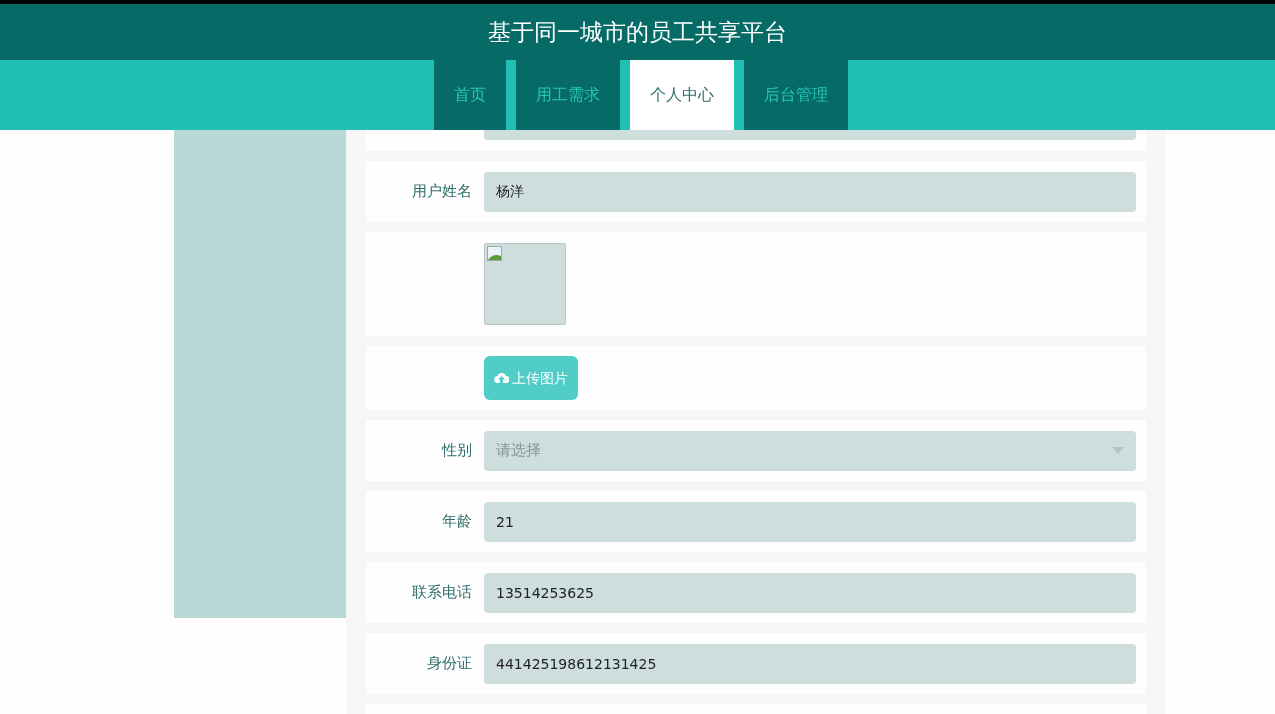 This screenshot has height=714, width=1275. What do you see at coordinates (449, 664) in the screenshot?
I see `field-label: 身份证` at bounding box center [449, 664].